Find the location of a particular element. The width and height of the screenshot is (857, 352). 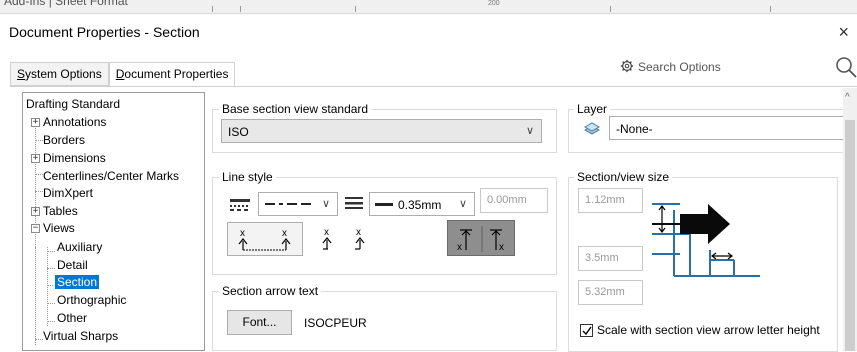

dialog-title: Document Properties - Section is located at coordinates (104, 32).